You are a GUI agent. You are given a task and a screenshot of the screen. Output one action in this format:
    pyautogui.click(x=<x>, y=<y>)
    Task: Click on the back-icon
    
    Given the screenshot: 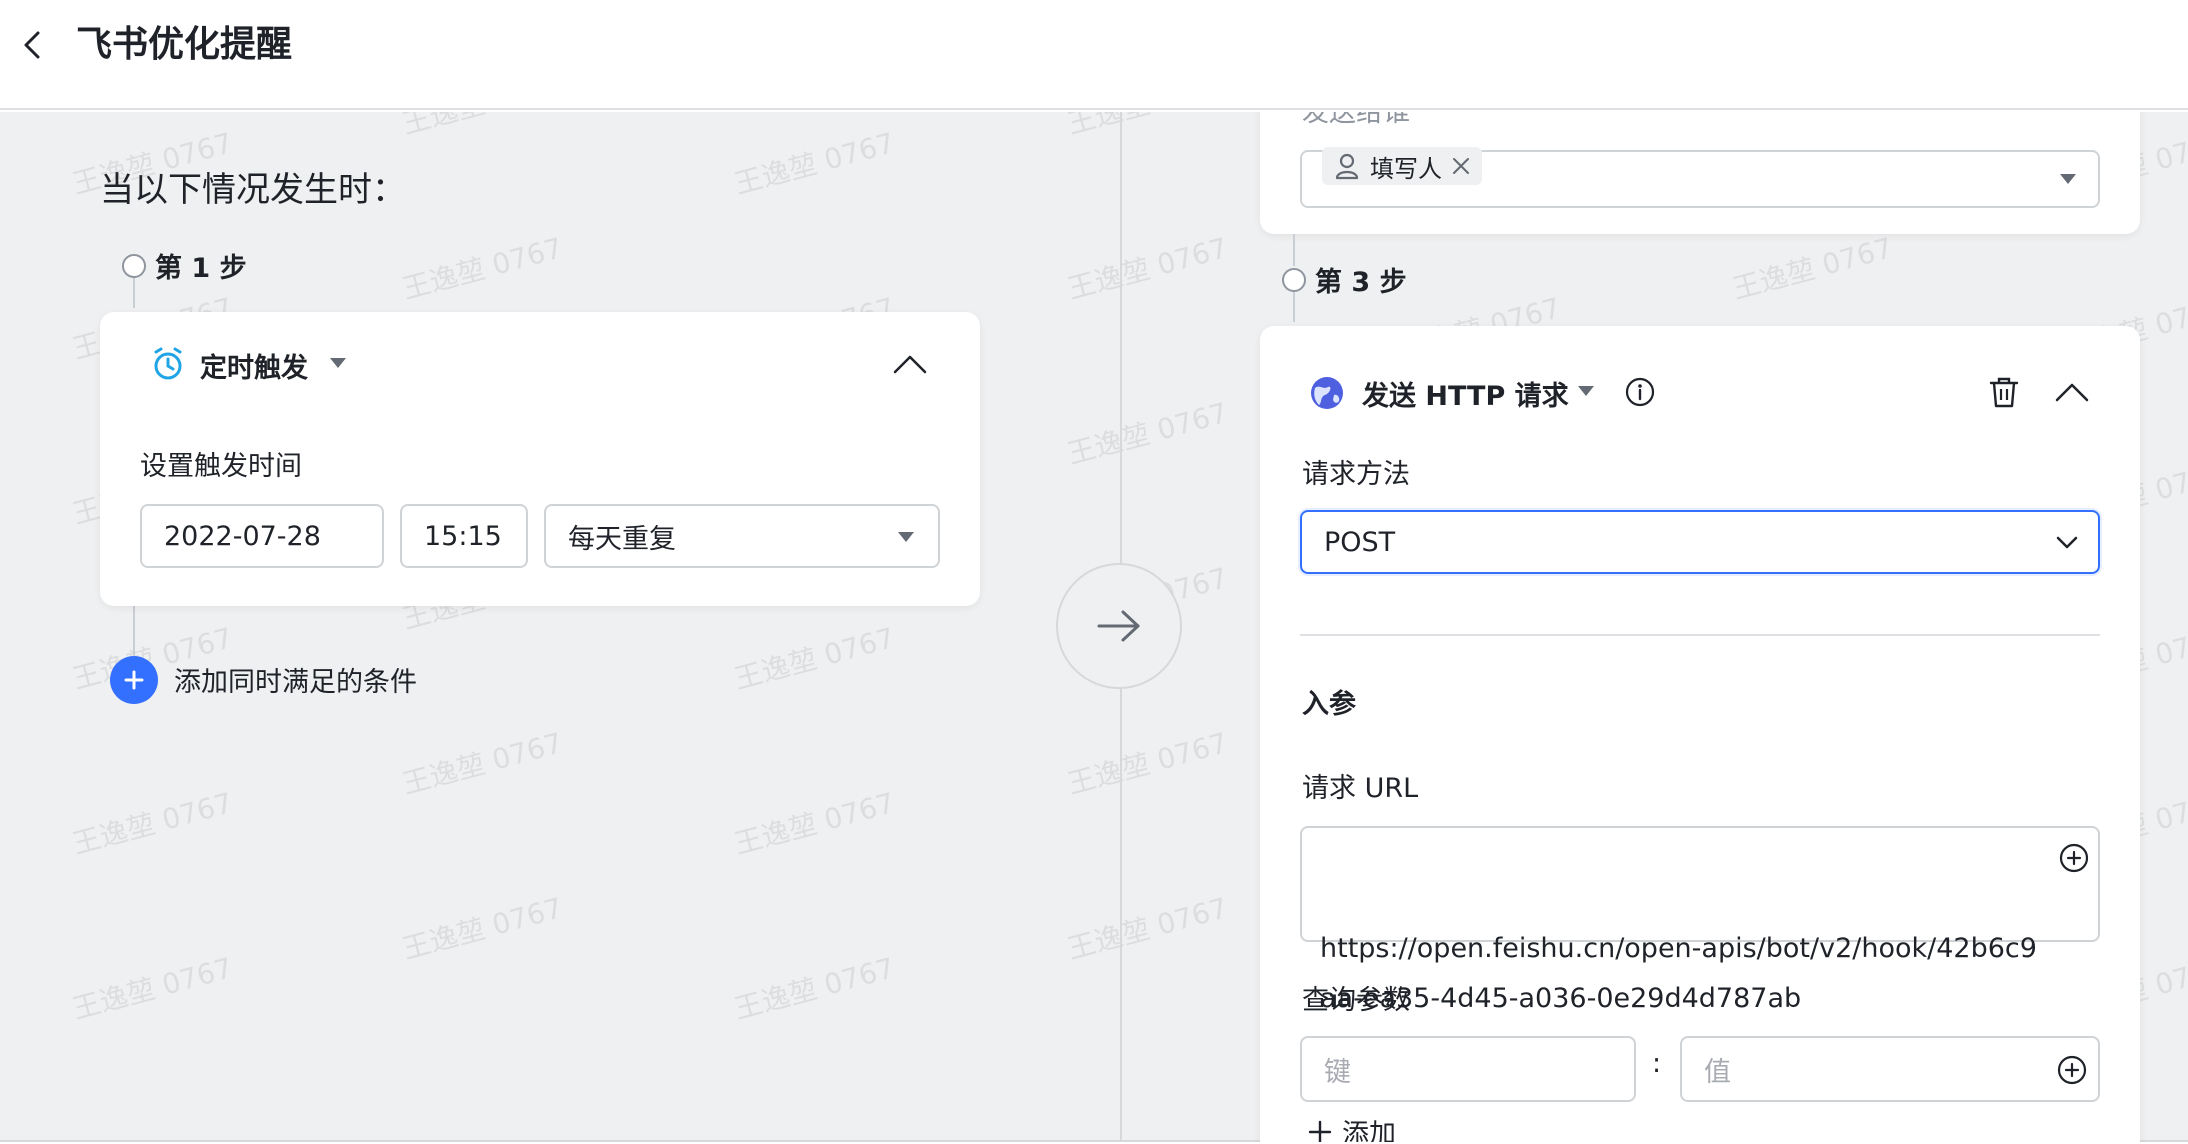 What is the action you would take?
    pyautogui.click(x=32, y=45)
    